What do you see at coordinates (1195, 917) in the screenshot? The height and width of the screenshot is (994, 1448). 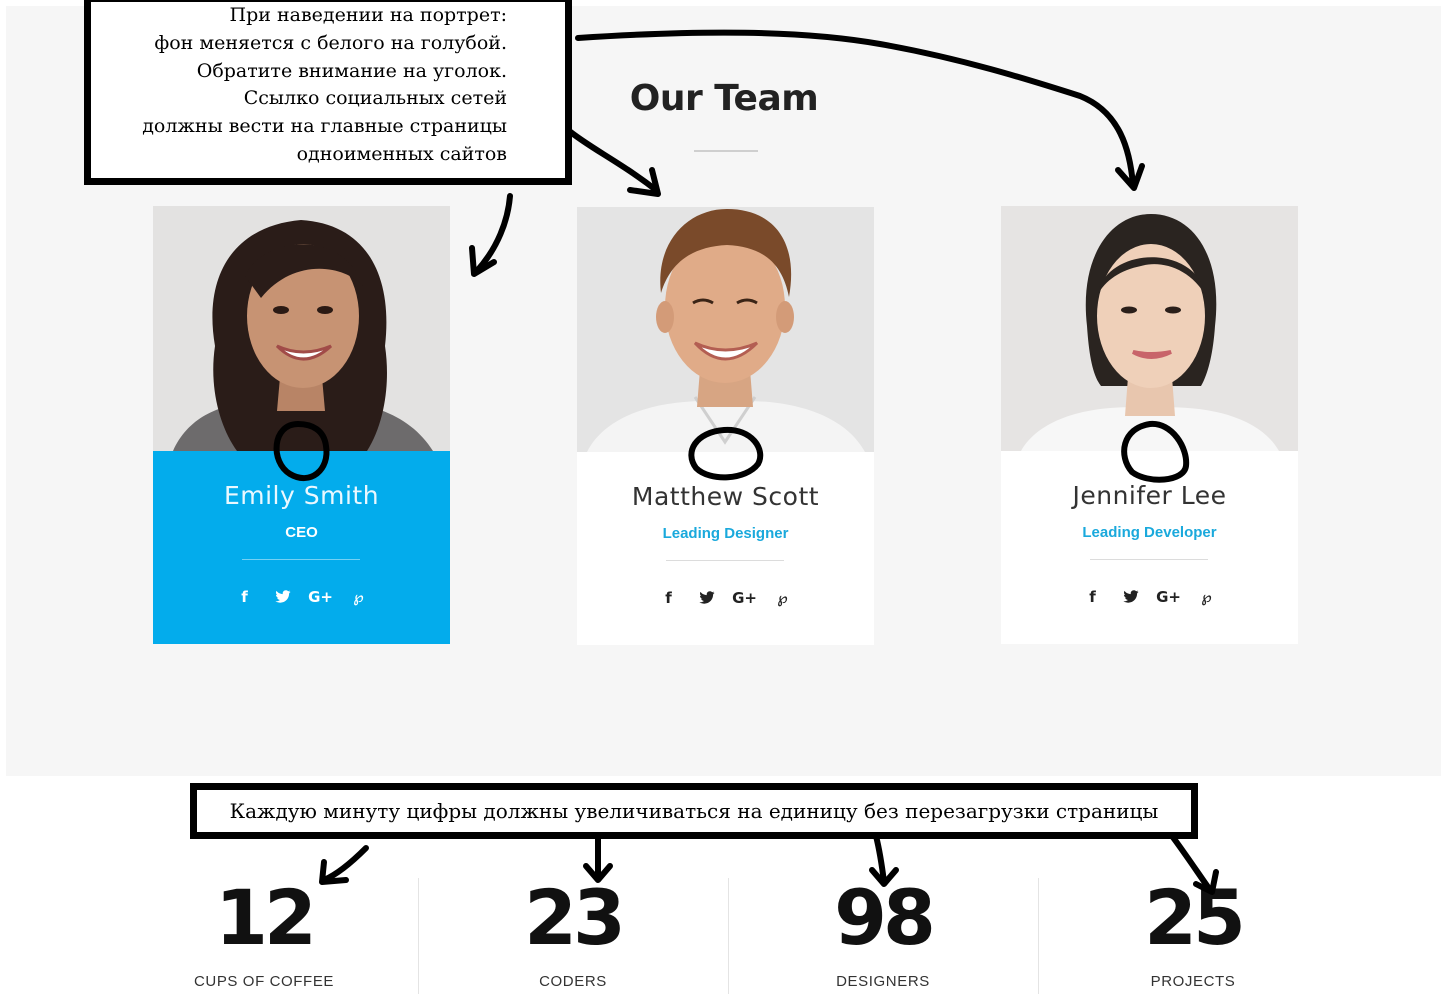 I see `stat-number: 25` at bounding box center [1195, 917].